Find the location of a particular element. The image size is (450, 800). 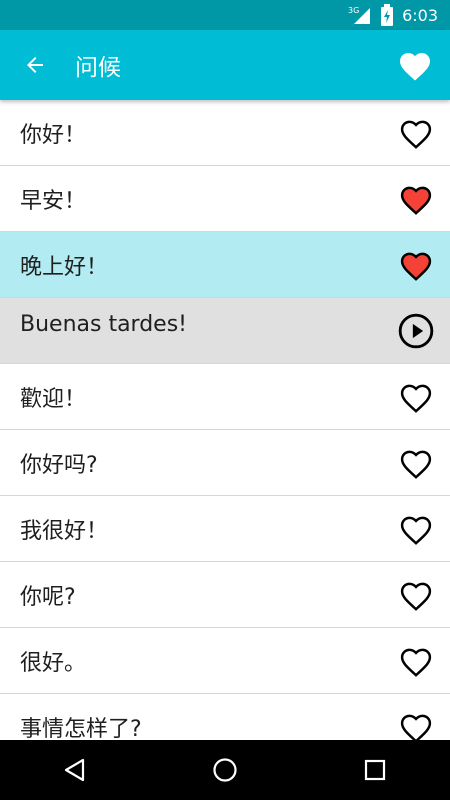

list-item: 很好。 is located at coordinates (225, 661).